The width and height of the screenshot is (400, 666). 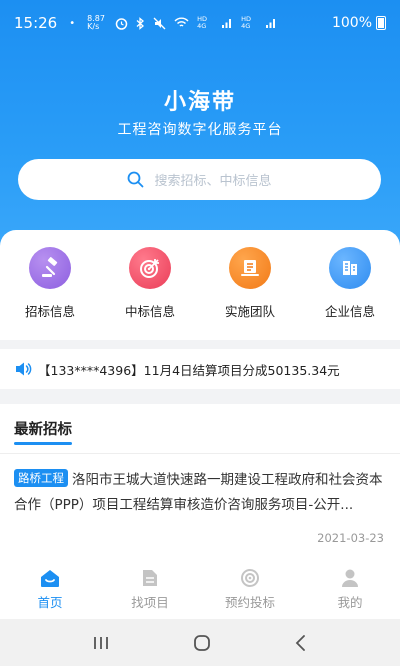 I want to click on menu-item-company-info: 企业信息, so click(x=350, y=285).